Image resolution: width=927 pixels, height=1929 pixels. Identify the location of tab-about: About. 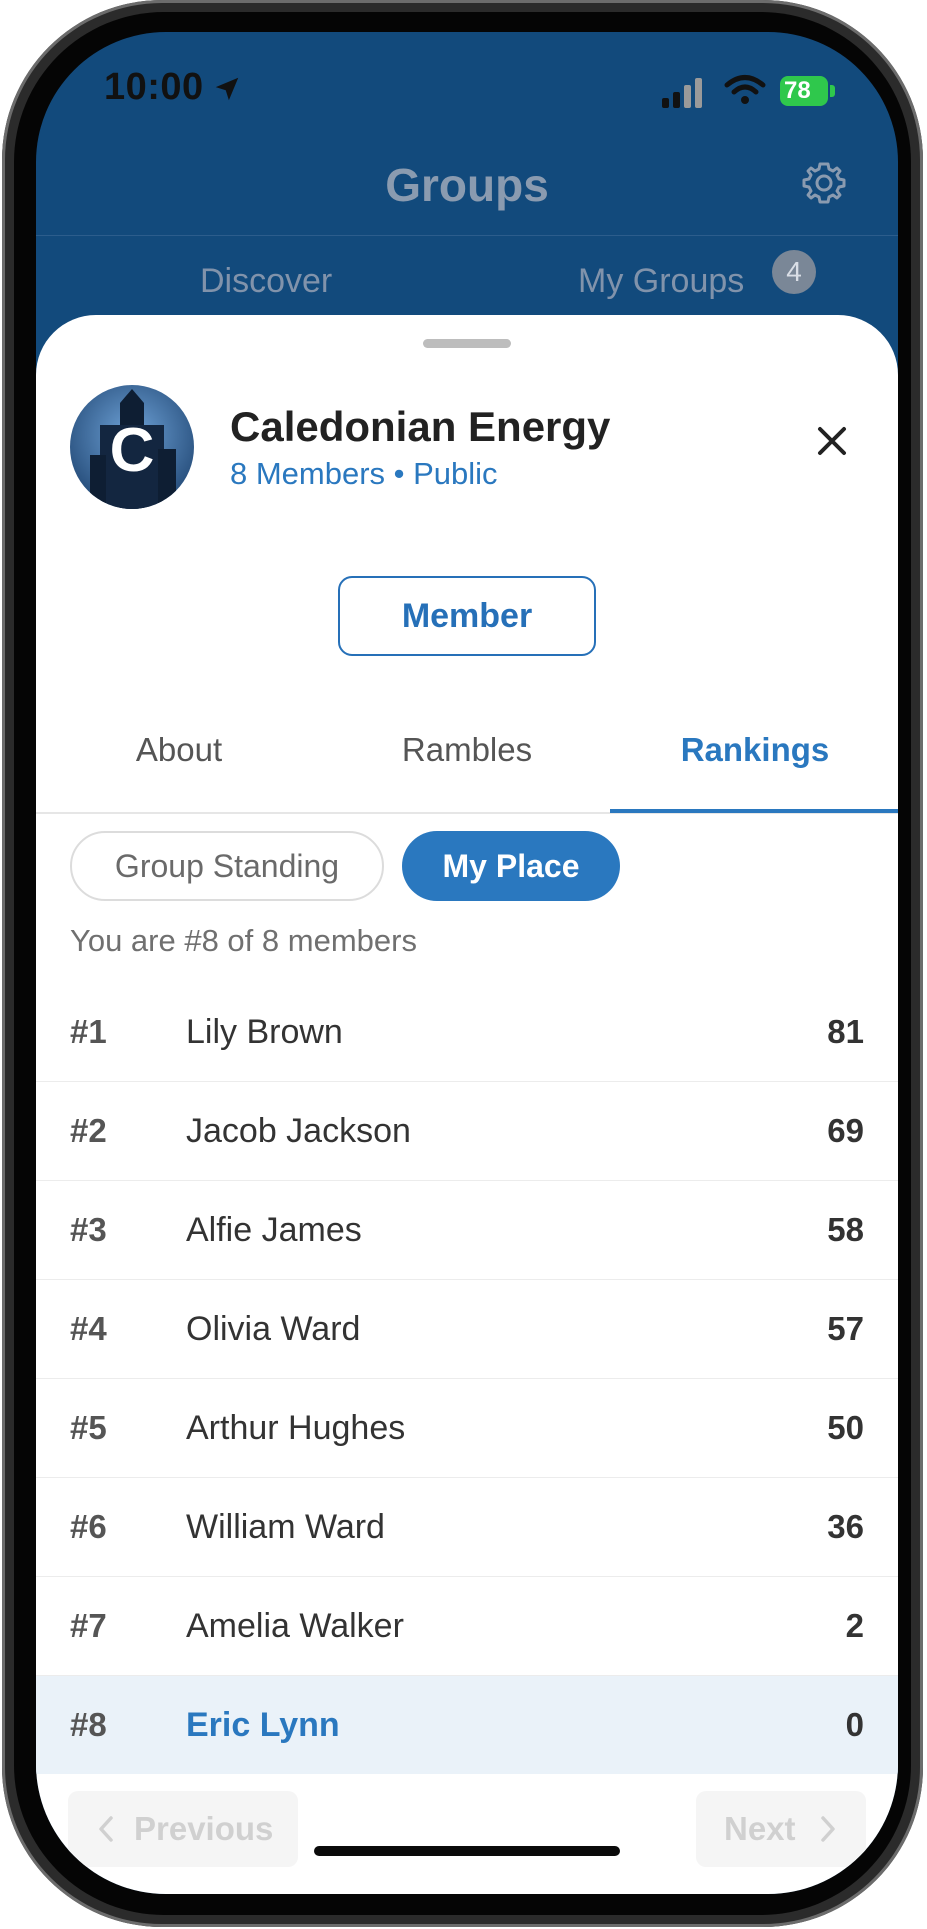
(179, 750).